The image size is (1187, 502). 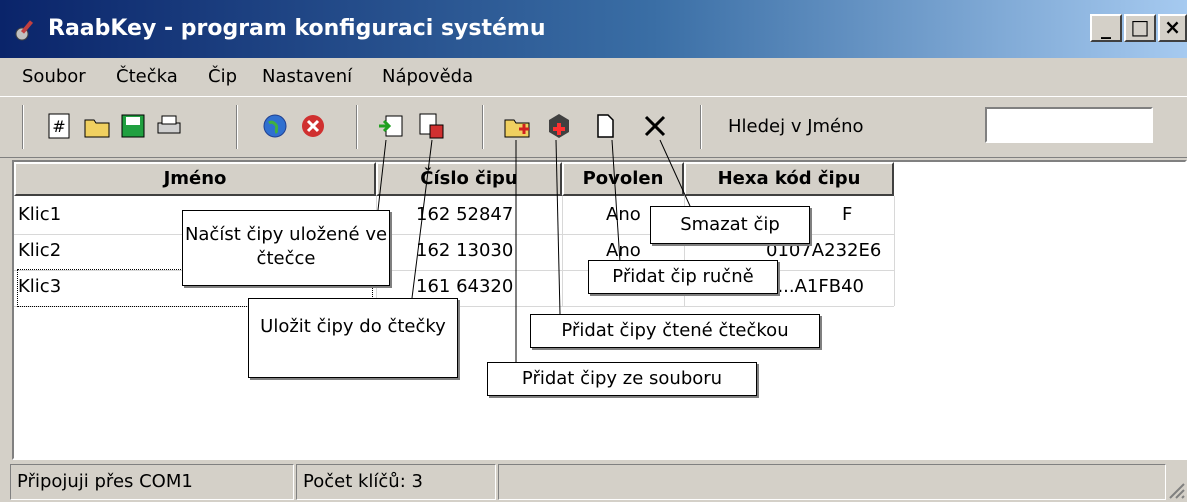 What do you see at coordinates (313, 126) in the screenshot?
I see `stop-icon` at bounding box center [313, 126].